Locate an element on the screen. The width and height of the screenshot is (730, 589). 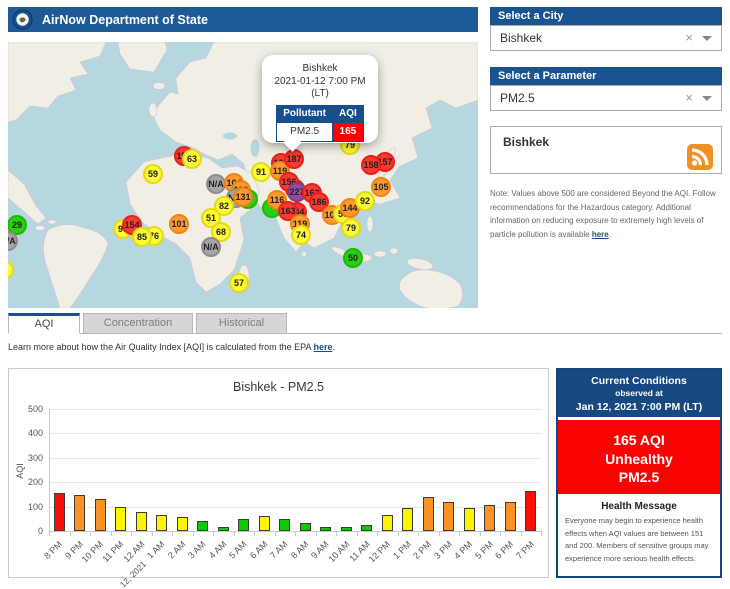
aqi-marker: 131 is located at coordinates (243, 197).